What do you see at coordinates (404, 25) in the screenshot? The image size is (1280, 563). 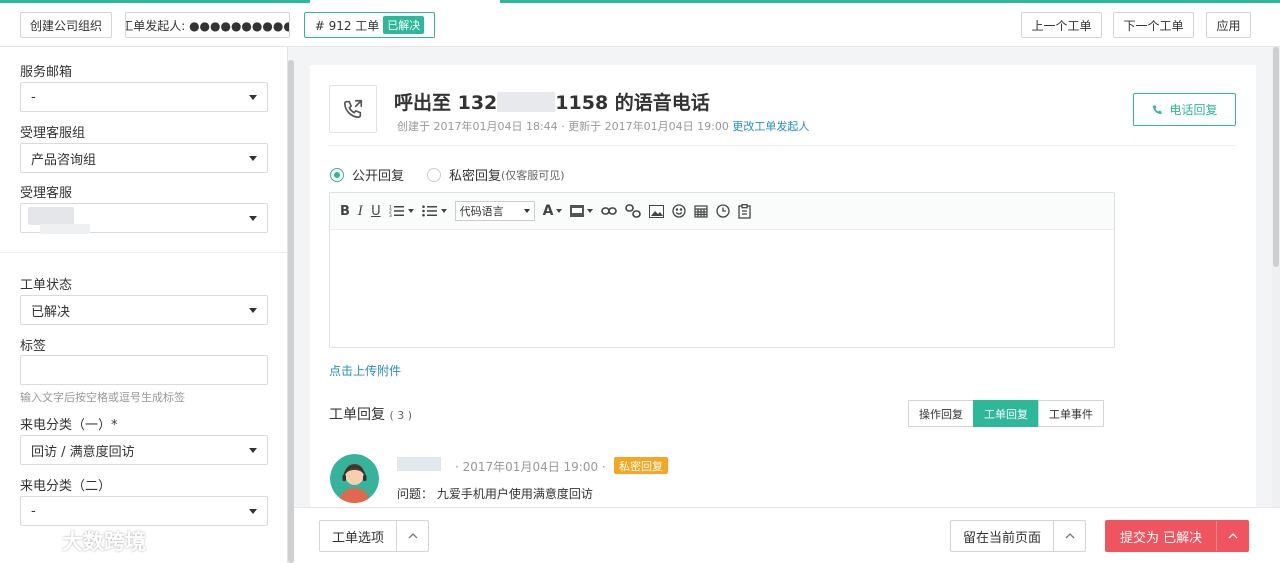 I see `ticket-status-badge: 已解决` at bounding box center [404, 25].